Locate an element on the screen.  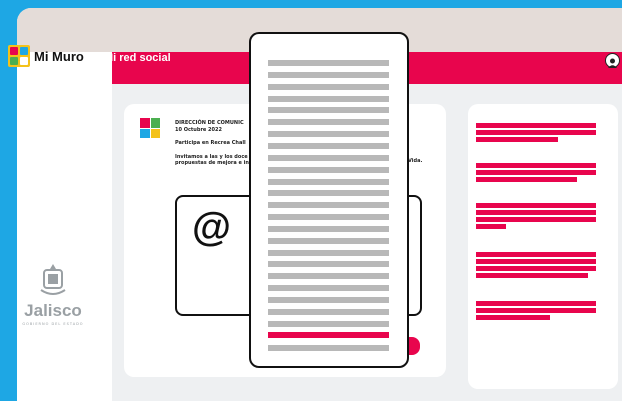
jalisco-seal-icon is located at coordinates (53, 279).